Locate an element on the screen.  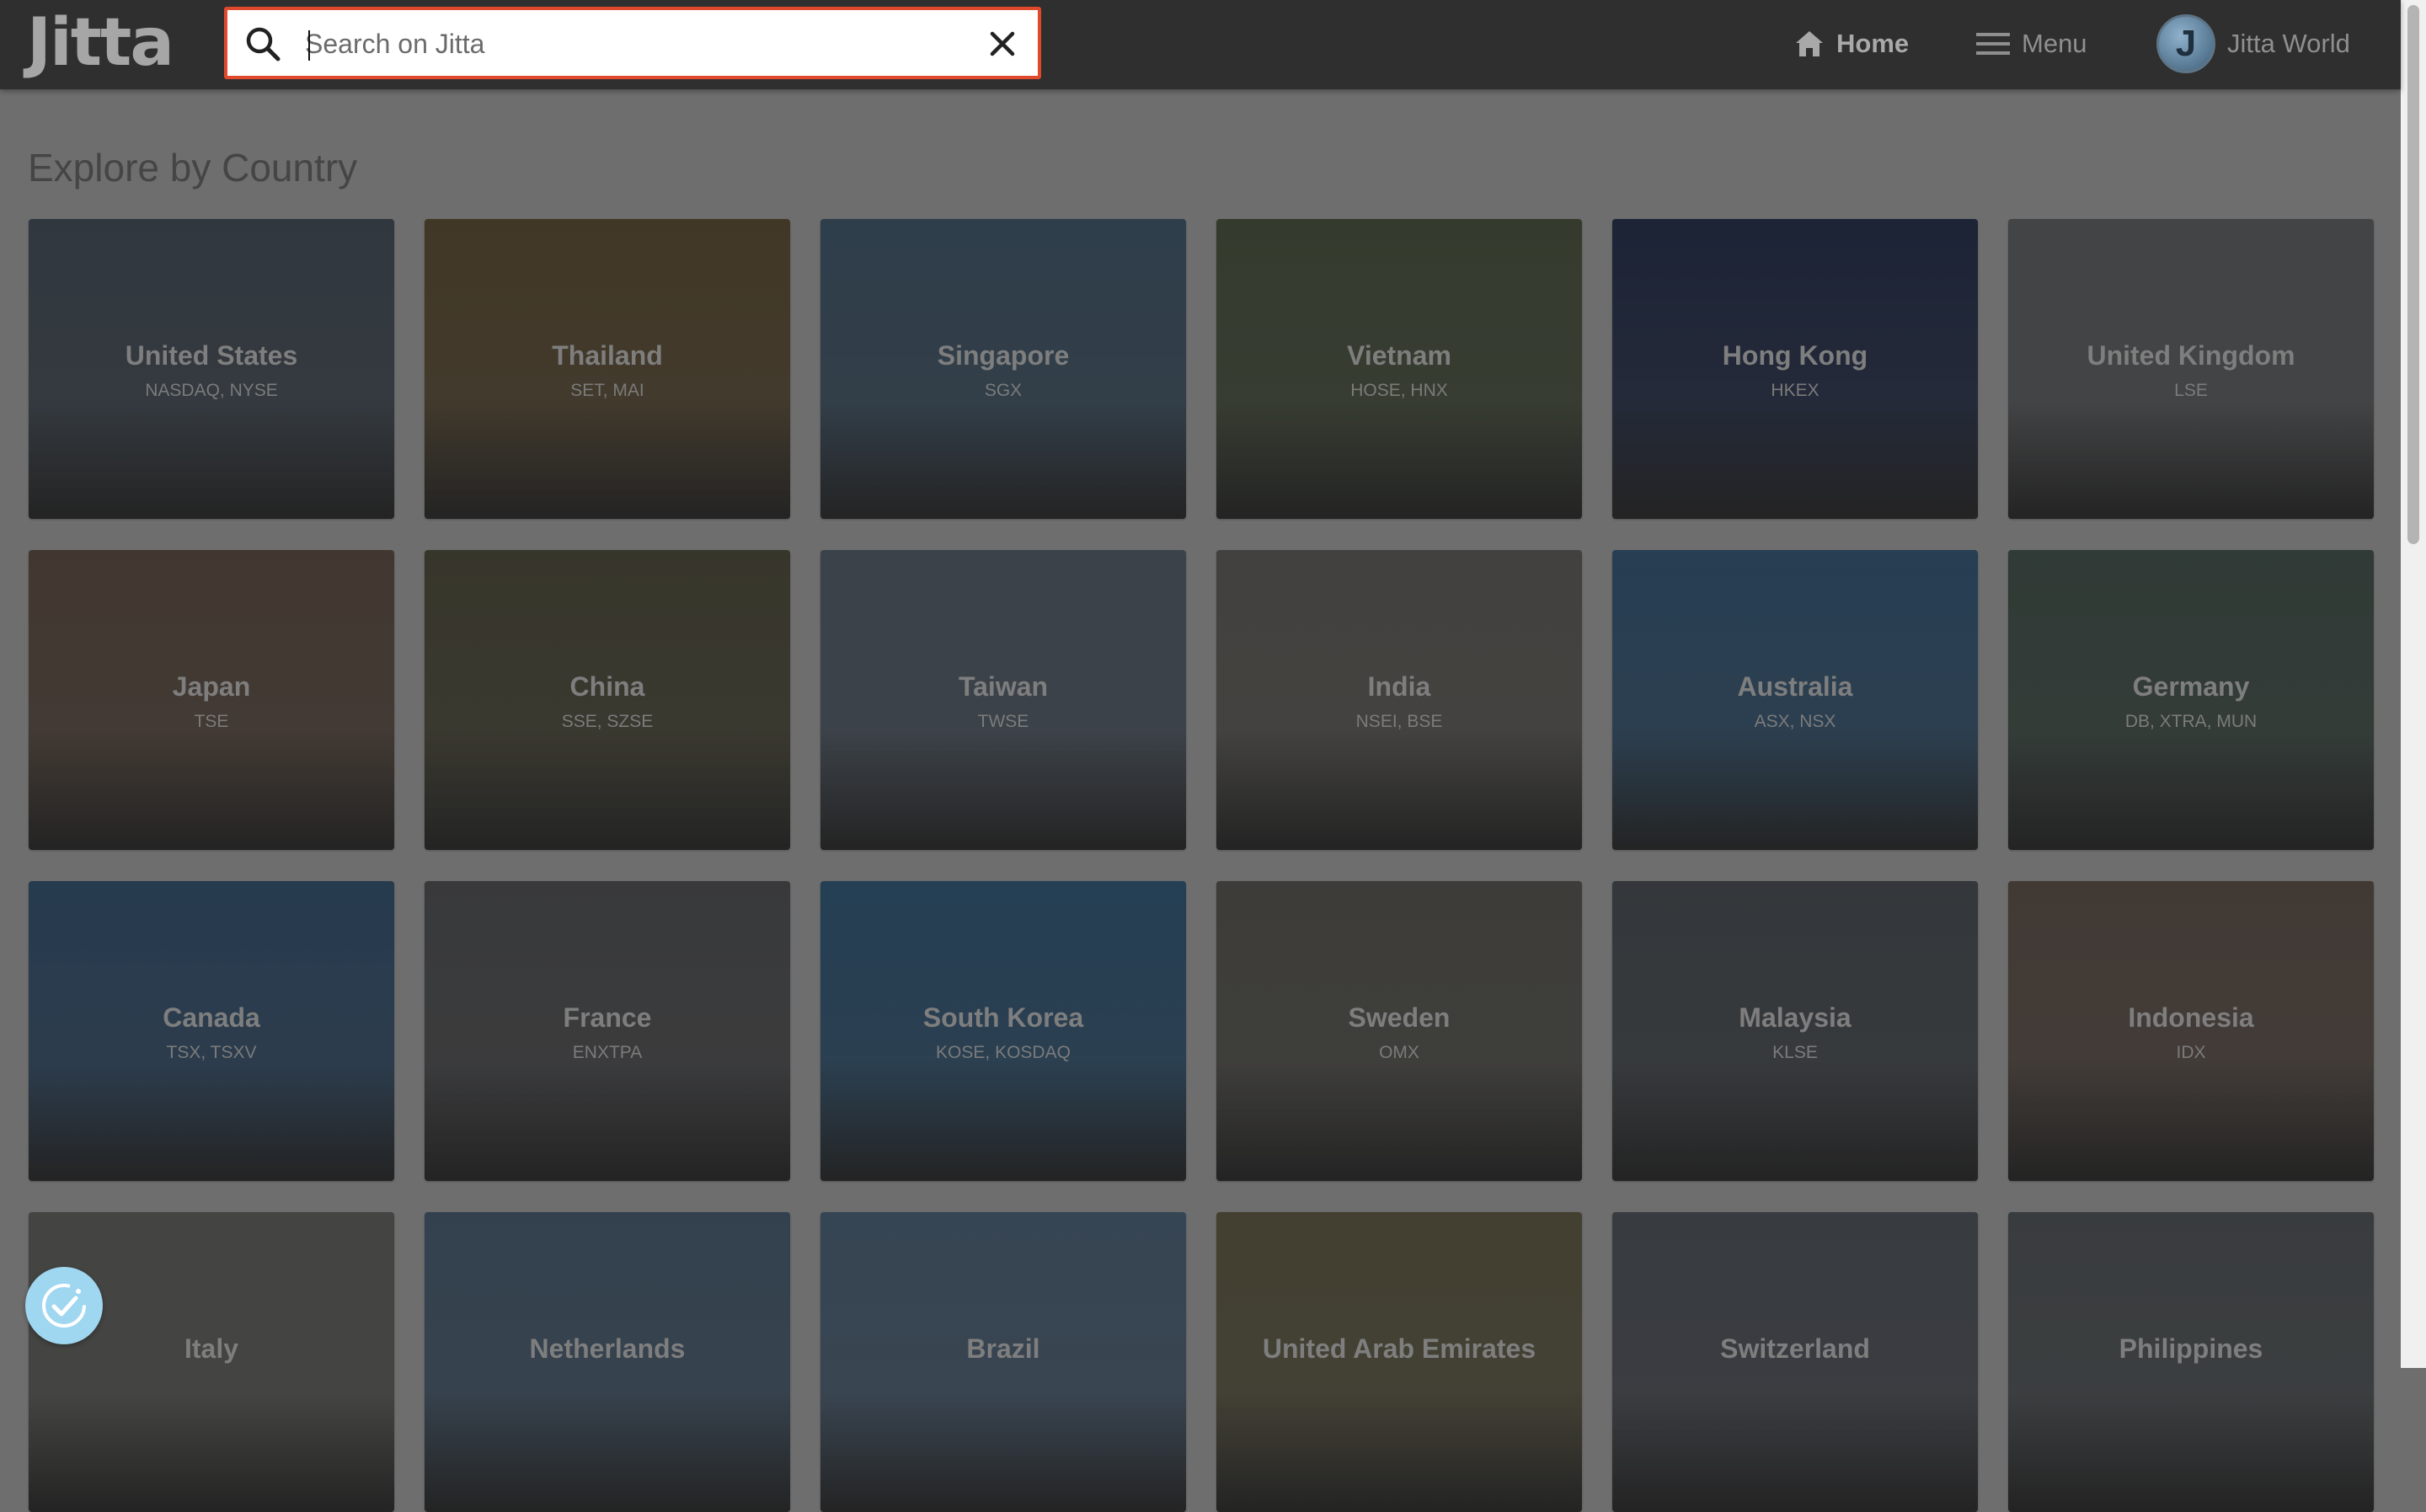
country-exchanges: NSEI, BSE is located at coordinates (1399, 721).